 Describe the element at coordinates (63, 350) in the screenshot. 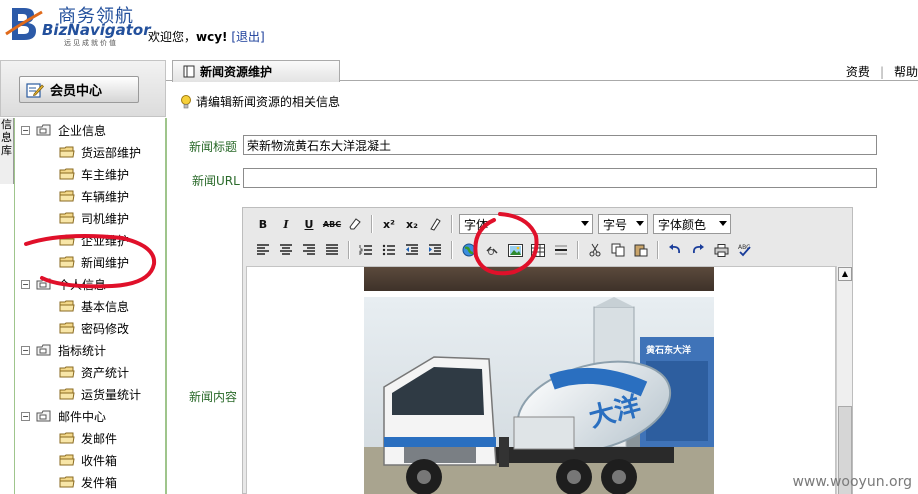

I see `tree-group-stats: − 指标统计` at that location.